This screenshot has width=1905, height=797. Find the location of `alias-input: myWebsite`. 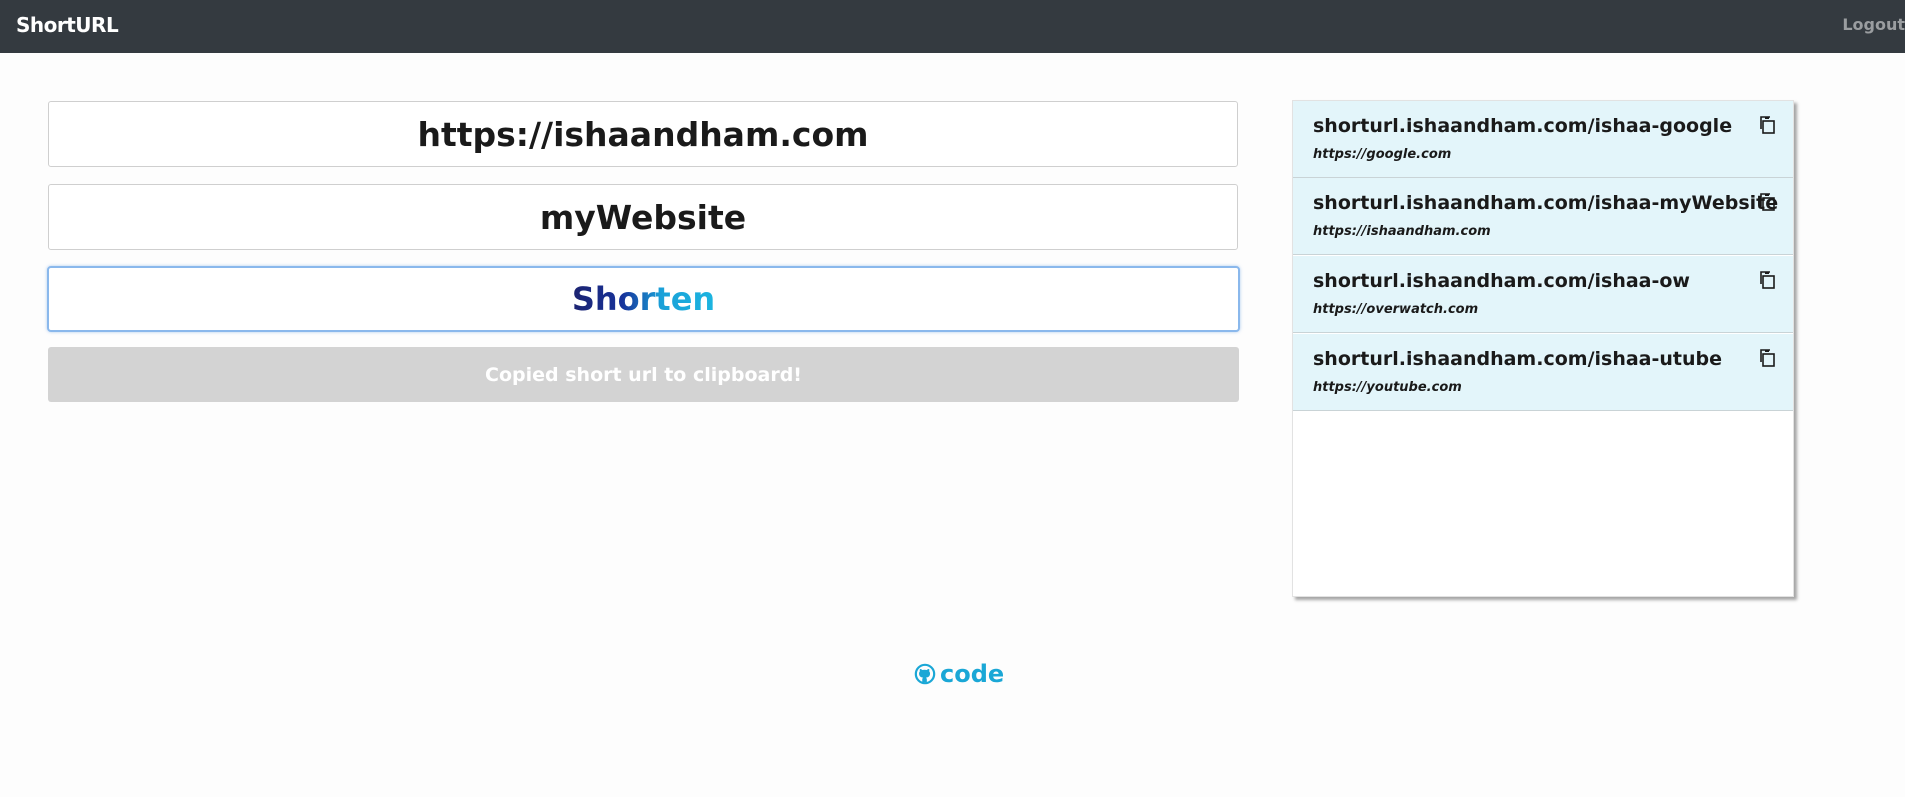

alias-input: myWebsite is located at coordinates (643, 217).